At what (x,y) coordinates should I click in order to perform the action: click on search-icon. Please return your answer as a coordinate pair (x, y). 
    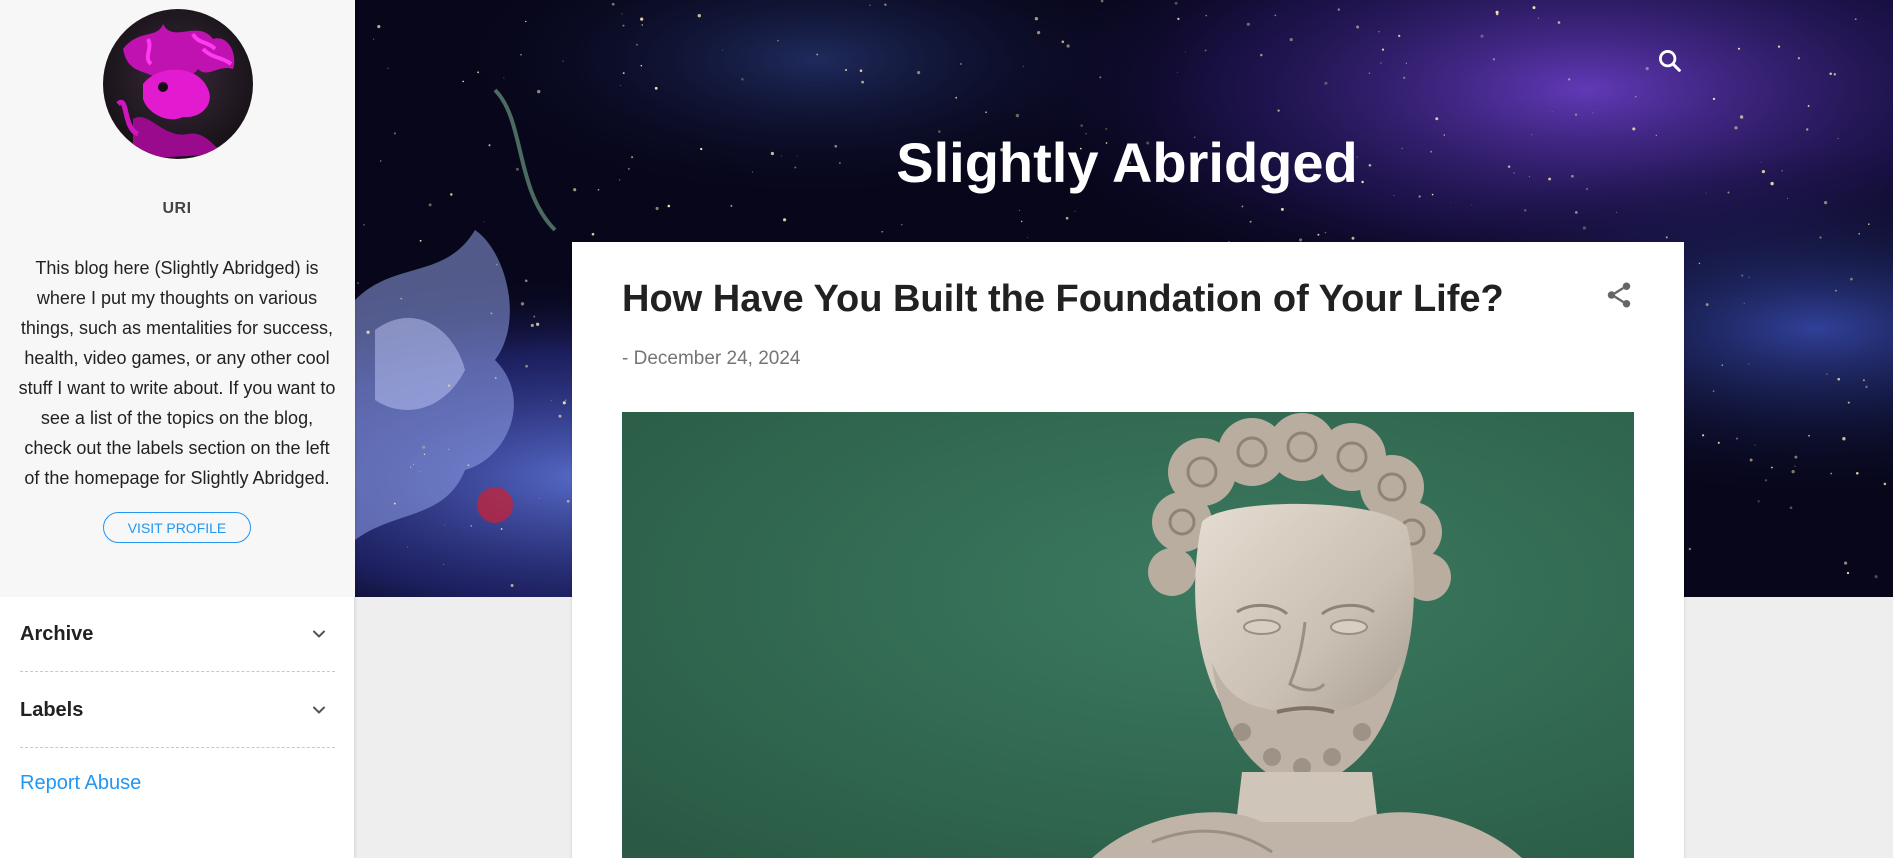
    Looking at the image, I should click on (1670, 61).